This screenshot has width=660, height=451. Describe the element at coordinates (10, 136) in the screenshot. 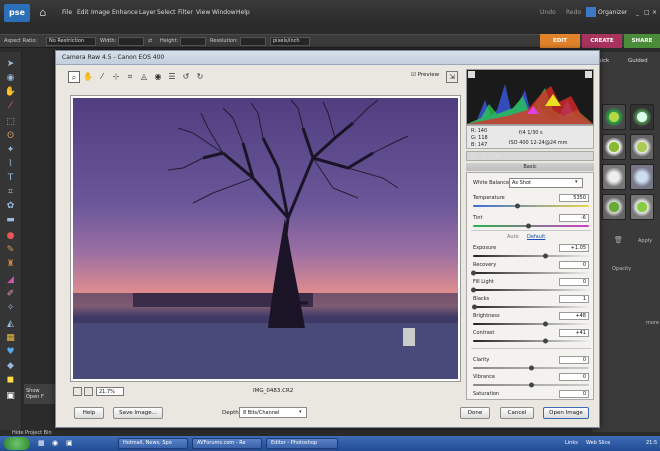

I see `lasso-icon: ʘ` at that location.